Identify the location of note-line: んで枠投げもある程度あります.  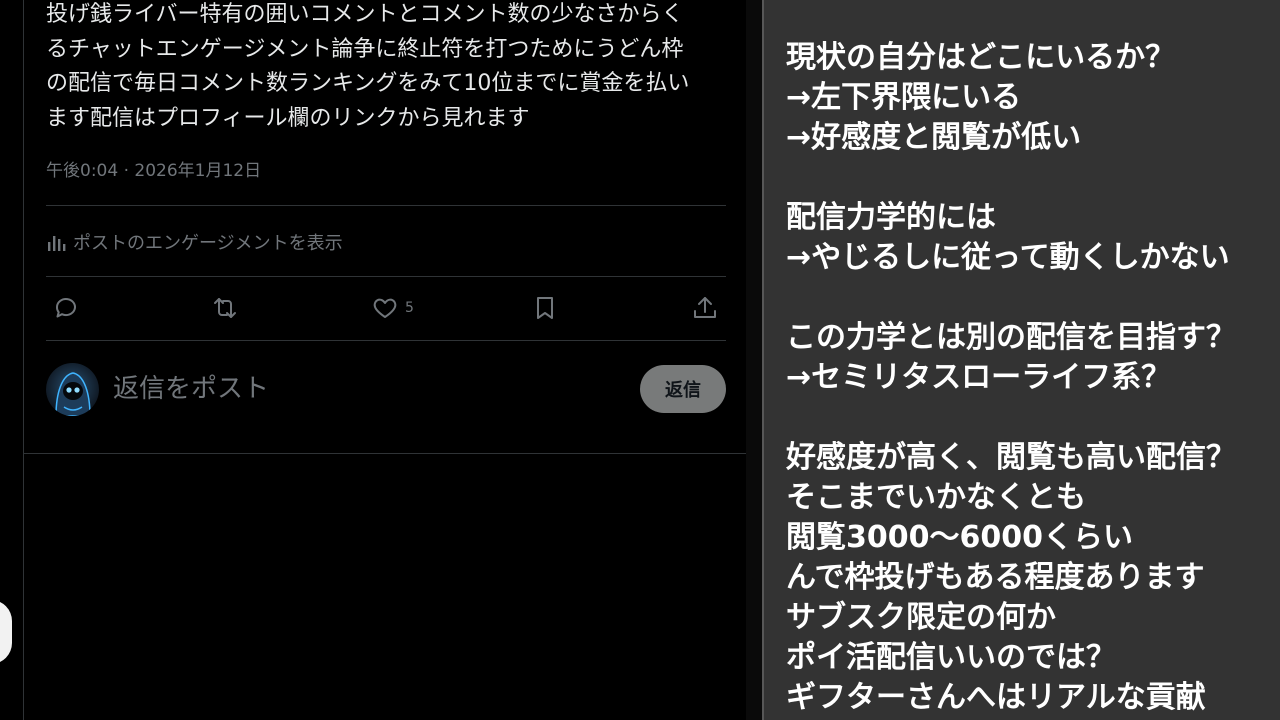
(995, 577).